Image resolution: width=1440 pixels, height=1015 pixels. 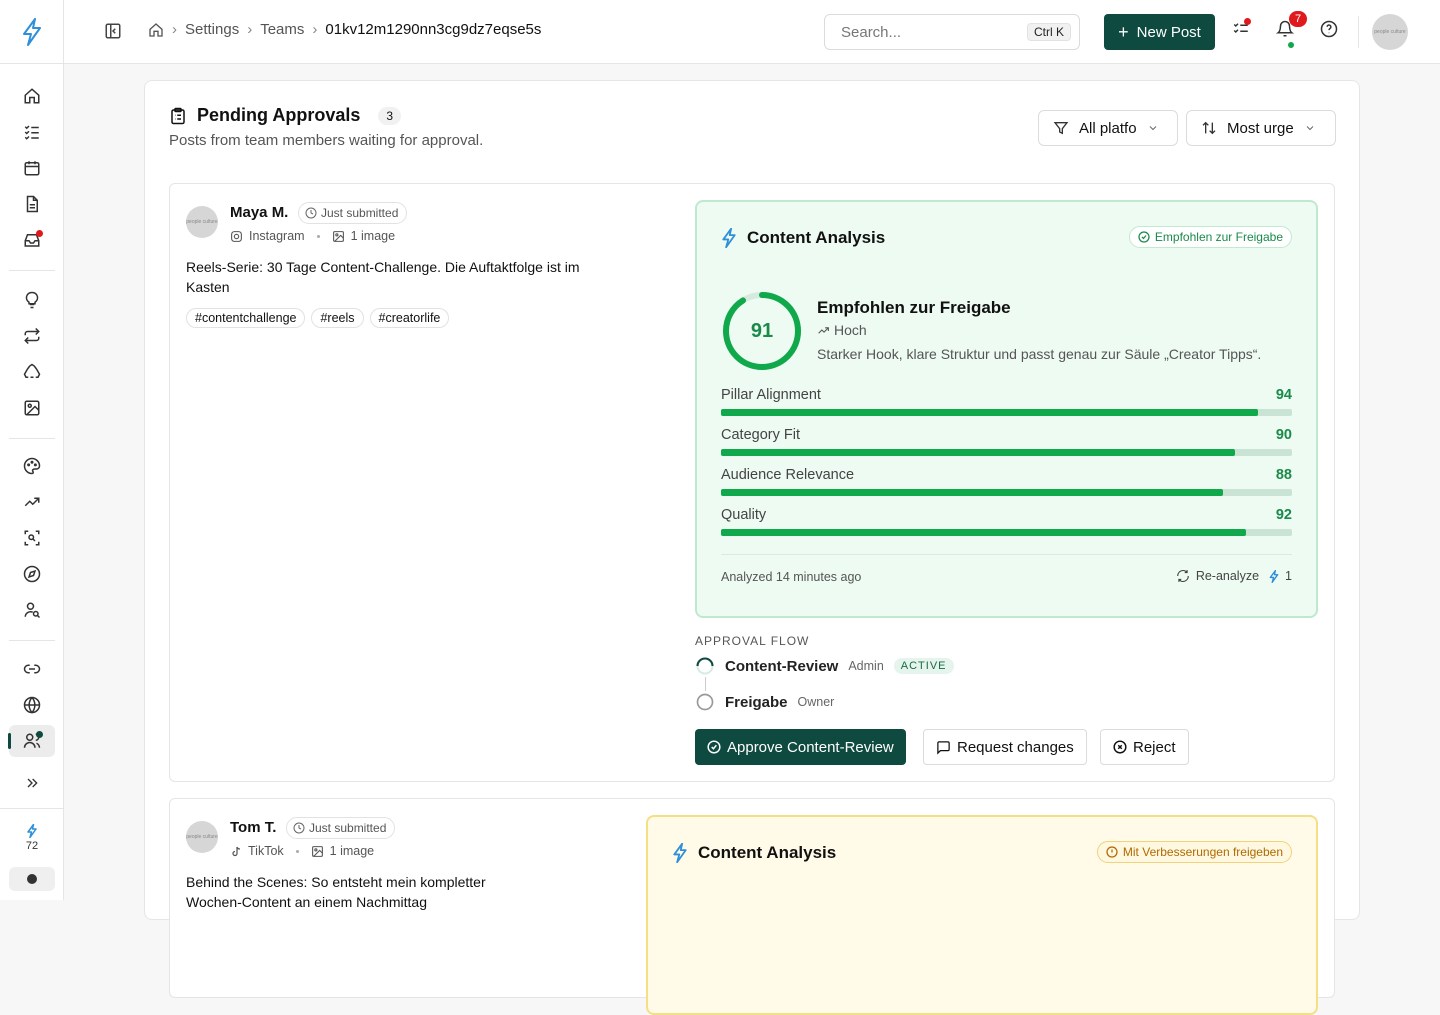 What do you see at coordinates (1390, 32) in the screenshot?
I see `user-avatar: people culture` at bounding box center [1390, 32].